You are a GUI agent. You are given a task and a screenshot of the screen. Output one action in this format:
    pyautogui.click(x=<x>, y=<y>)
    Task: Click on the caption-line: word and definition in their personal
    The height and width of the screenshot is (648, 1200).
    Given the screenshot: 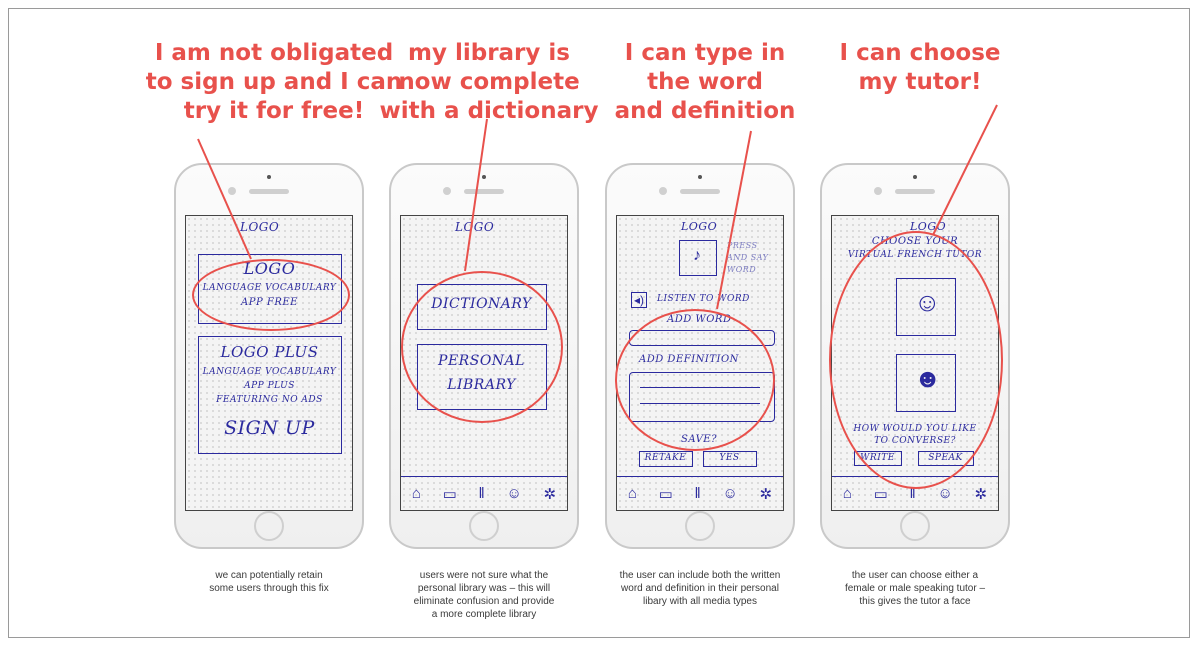 What is the action you would take?
    pyautogui.click(x=700, y=588)
    